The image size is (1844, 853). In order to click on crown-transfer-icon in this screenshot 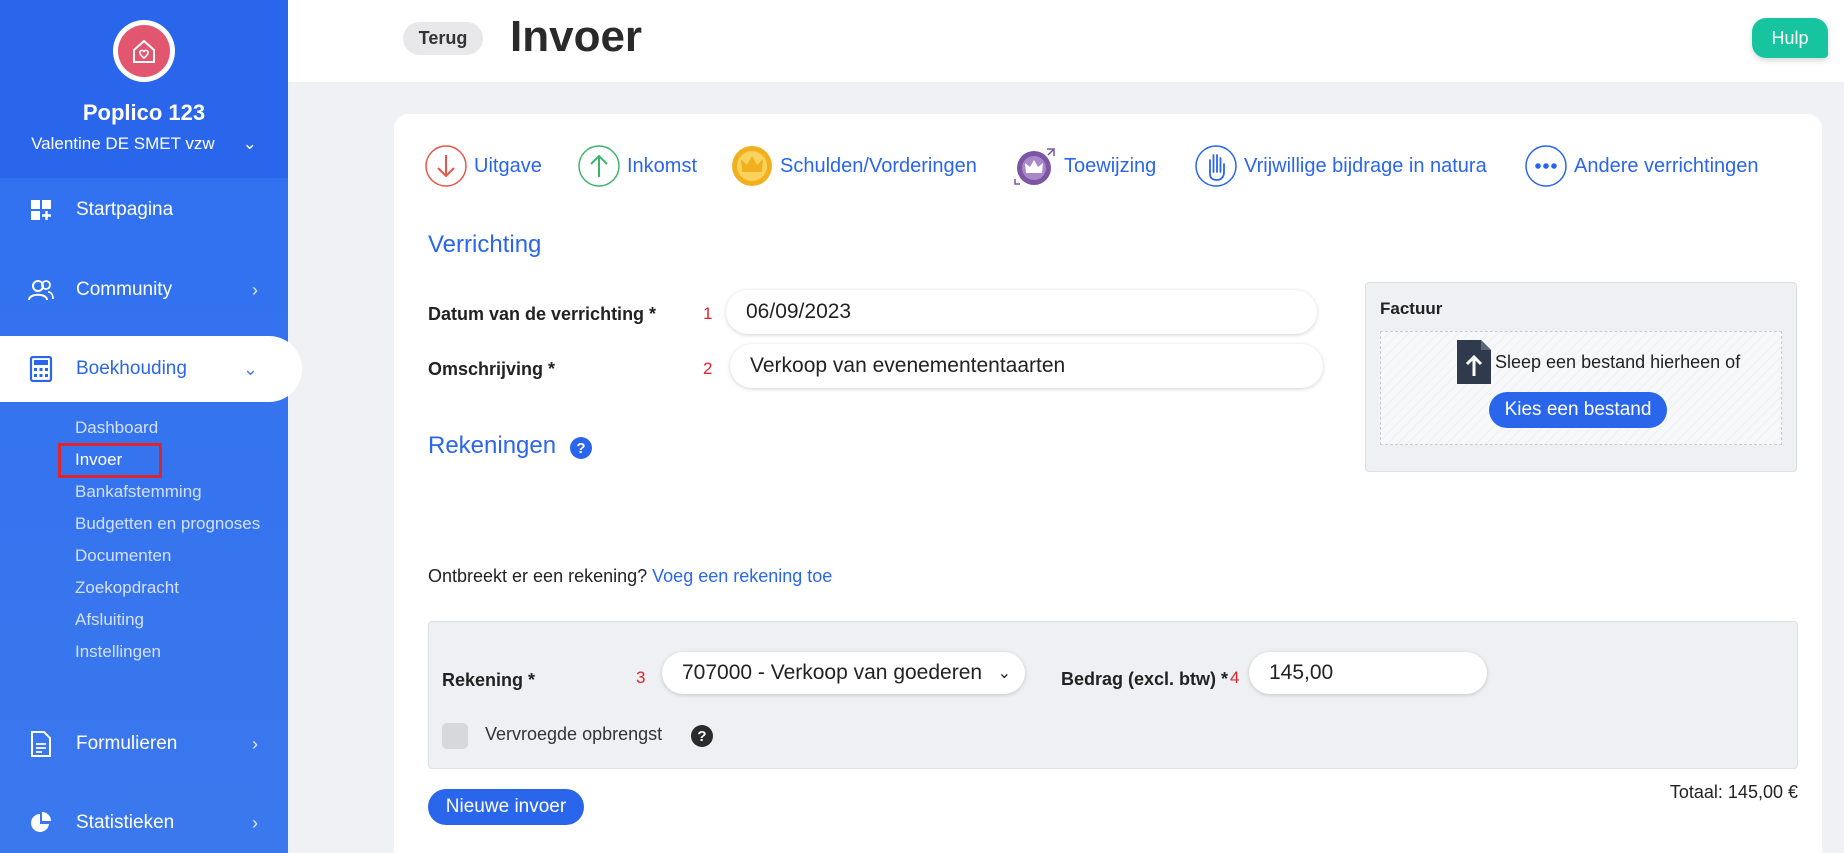, I will do `click(1034, 166)`.